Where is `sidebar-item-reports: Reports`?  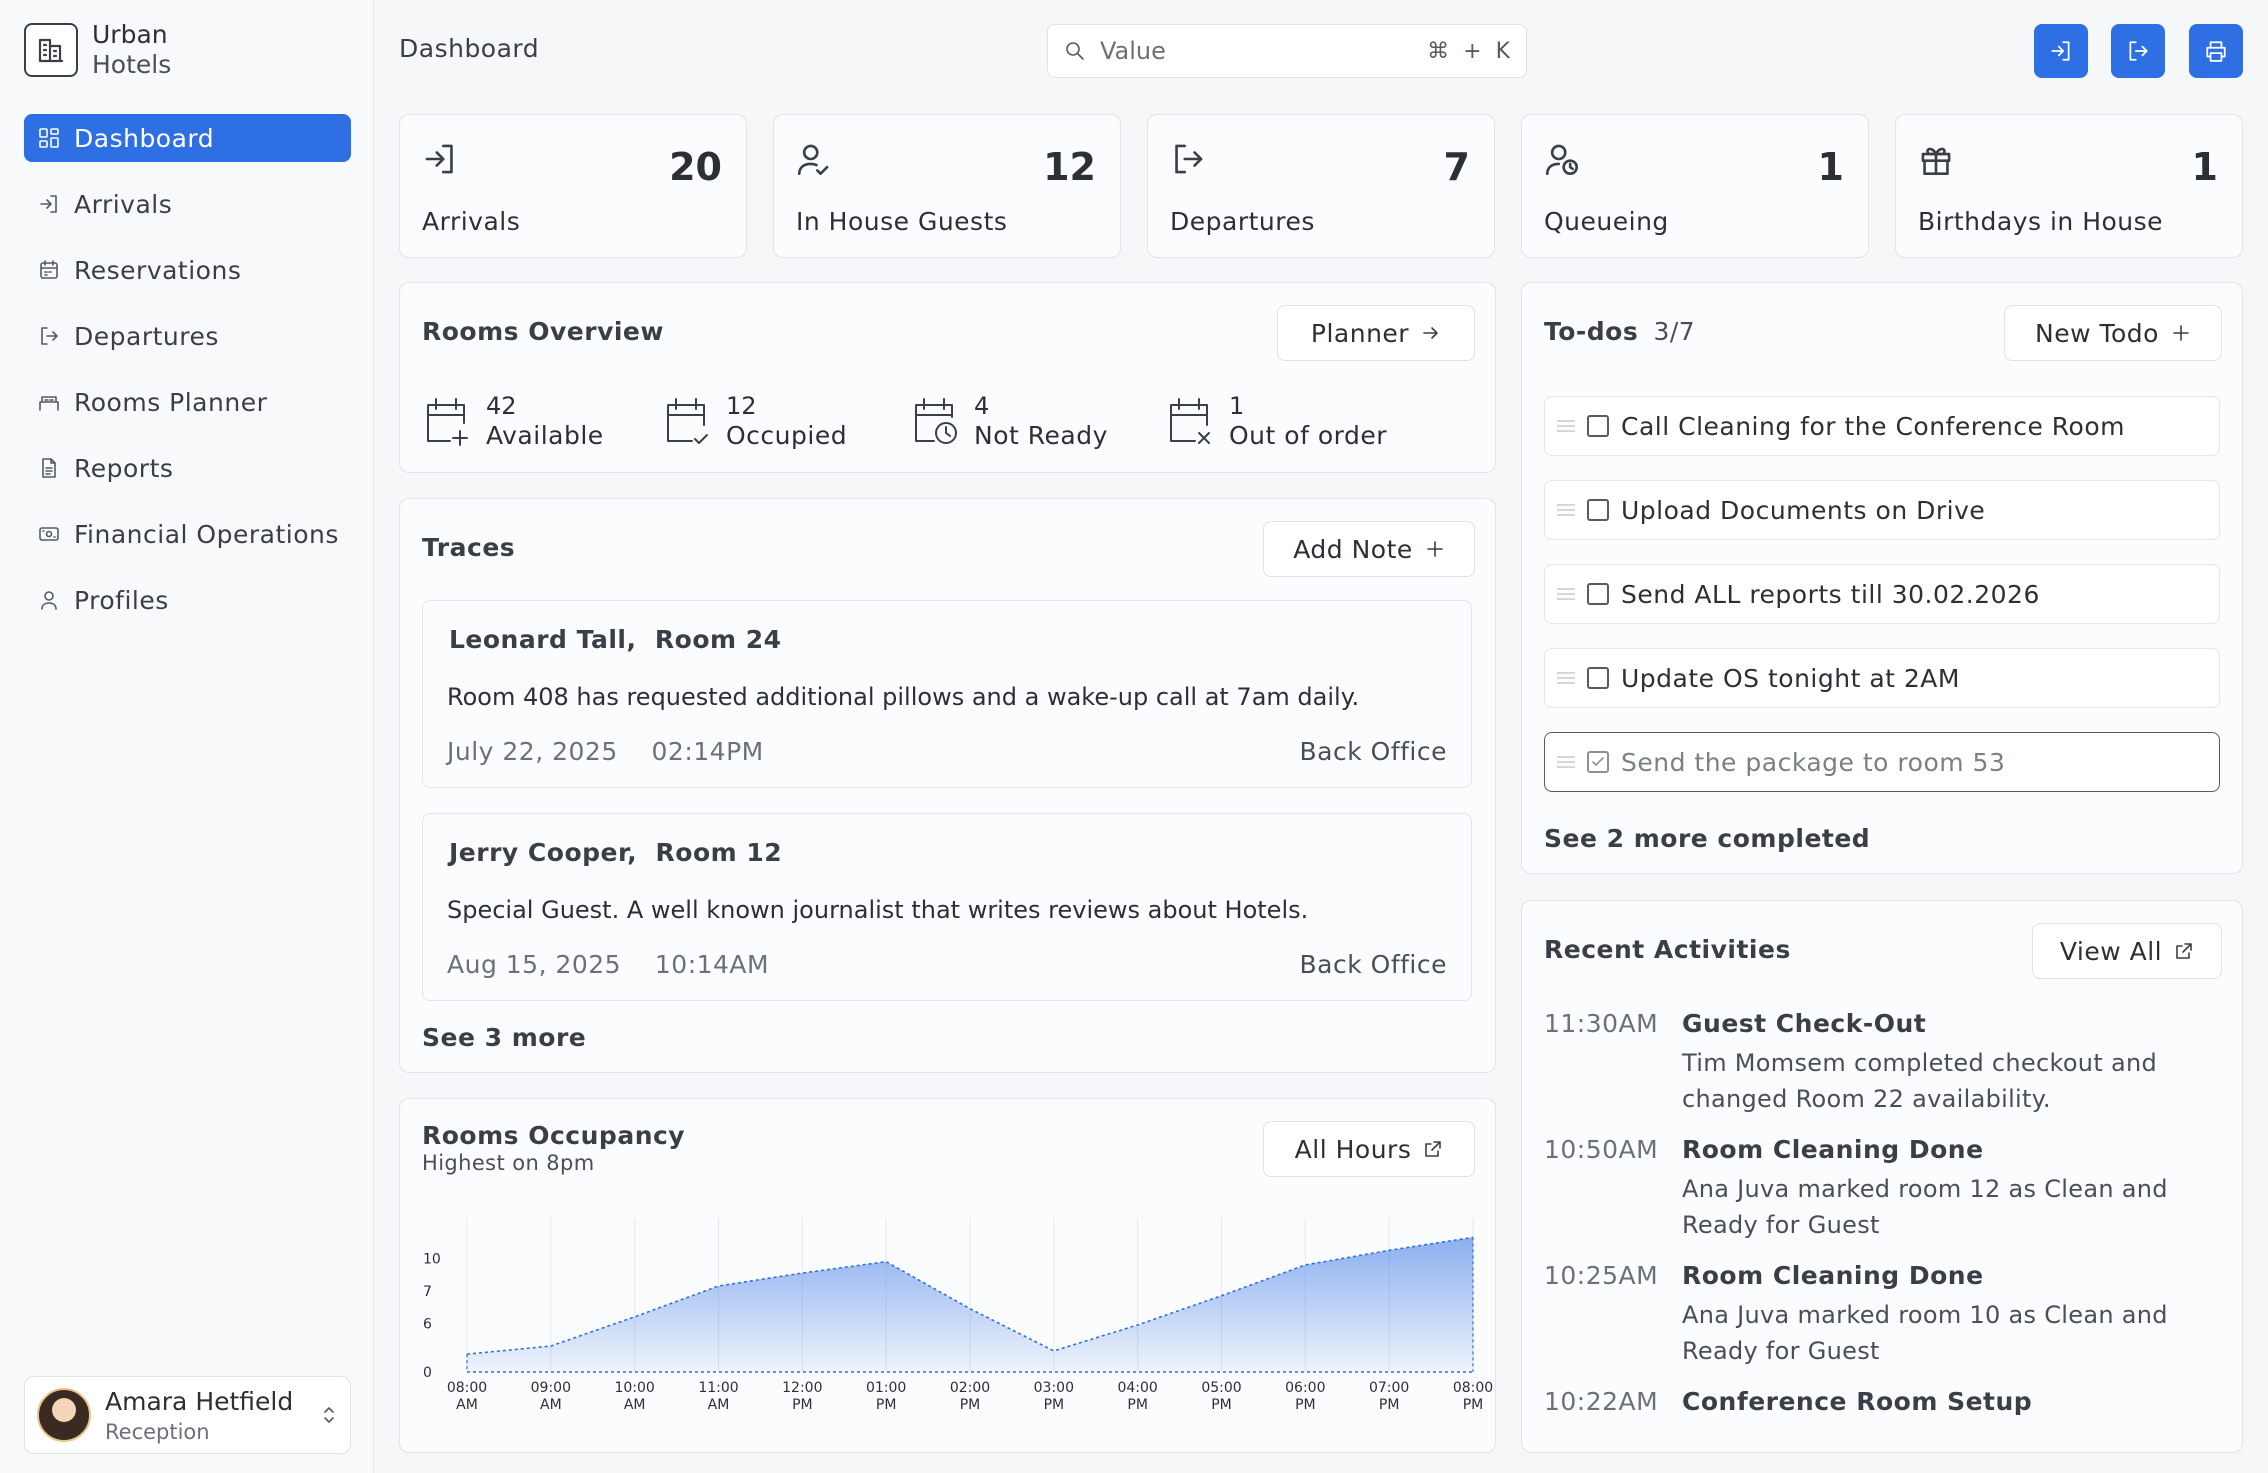
sidebar-item-reports: Reports is located at coordinates (187, 468).